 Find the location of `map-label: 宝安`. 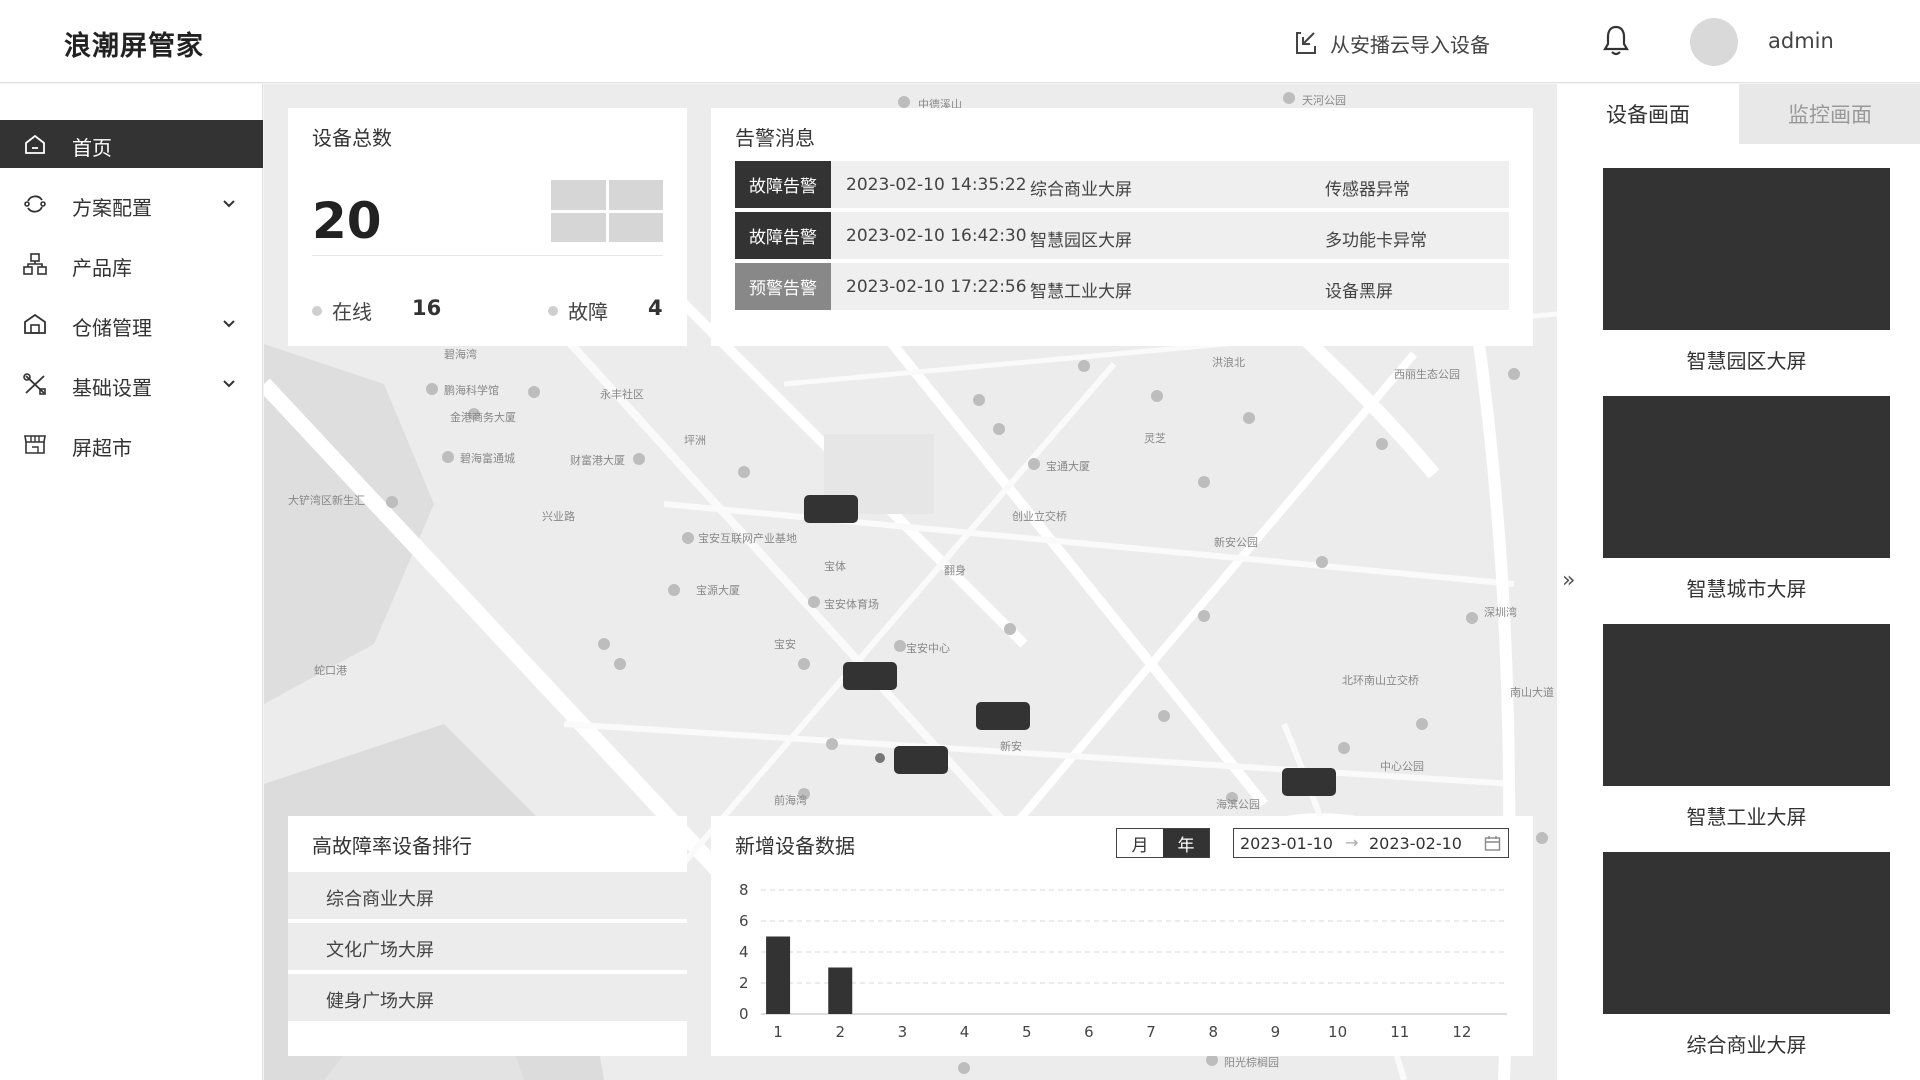

map-label: 宝安 is located at coordinates (785, 644).